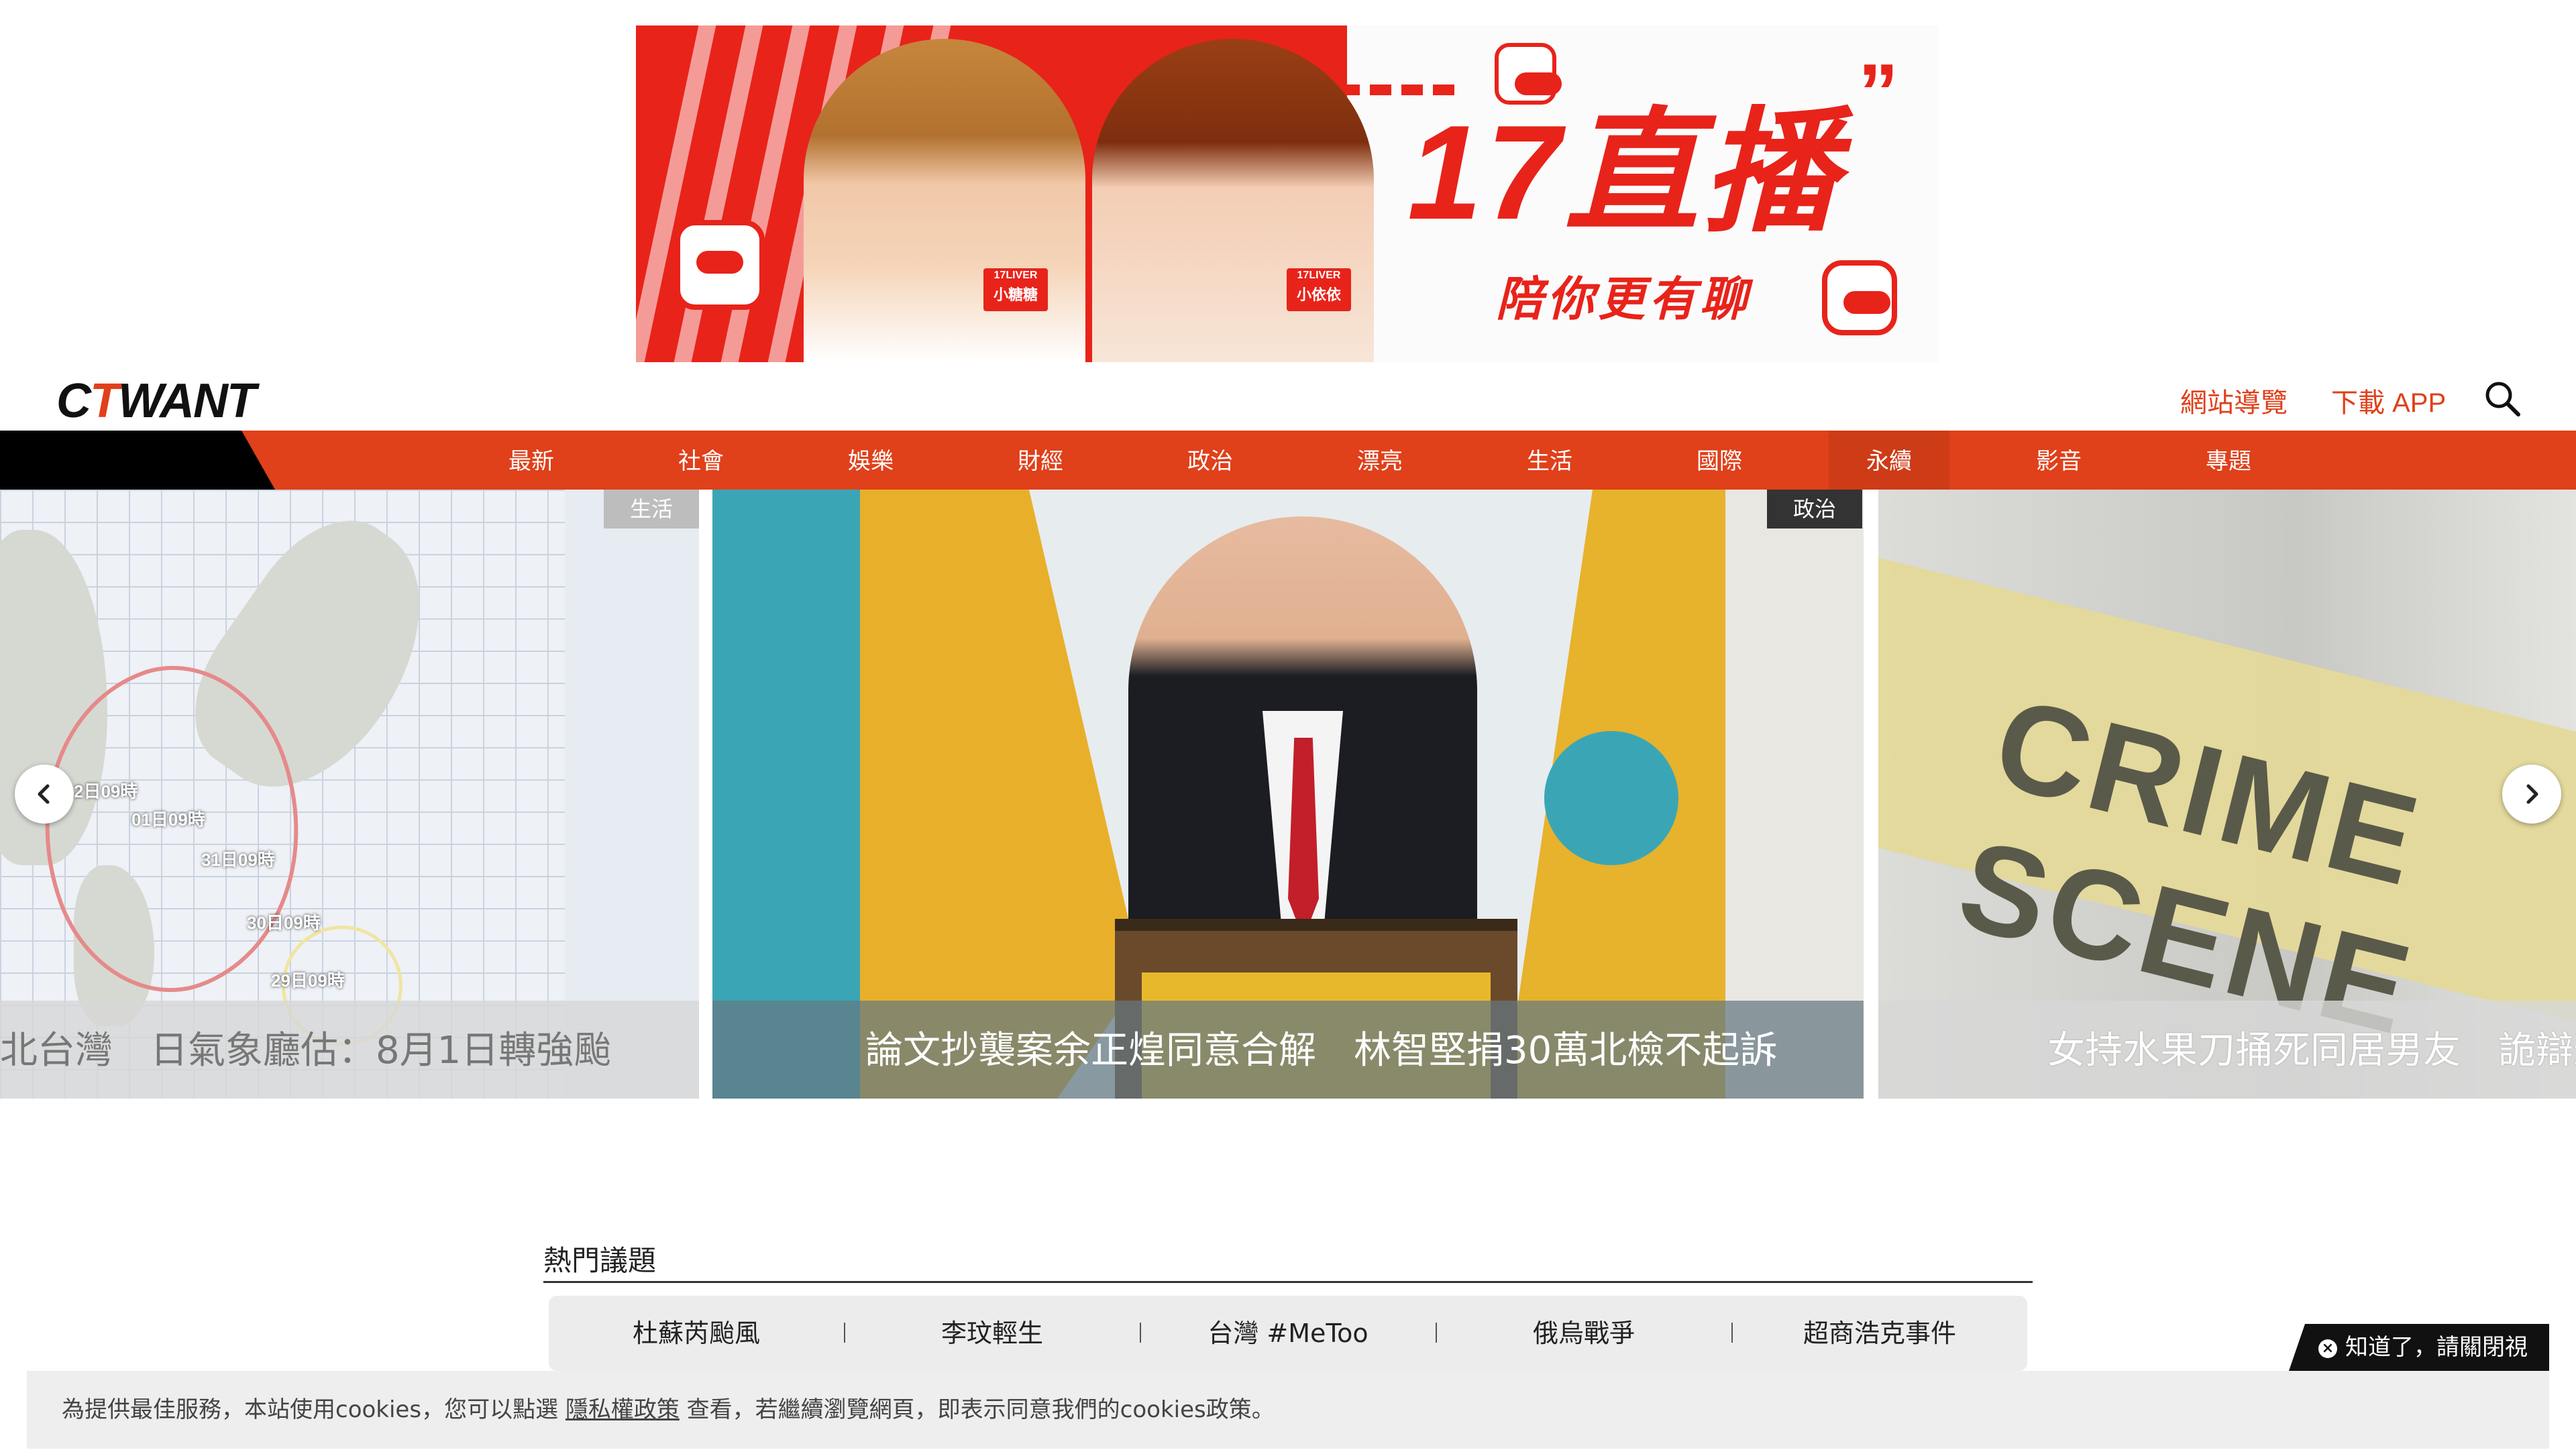 The width and height of the screenshot is (2576, 1450). What do you see at coordinates (1288, 460) in the screenshot?
I see `main-nav: 最新 社會 娛樂 財經 政治 漂亮 生活 國際 永續 影音 專題` at bounding box center [1288, 460].